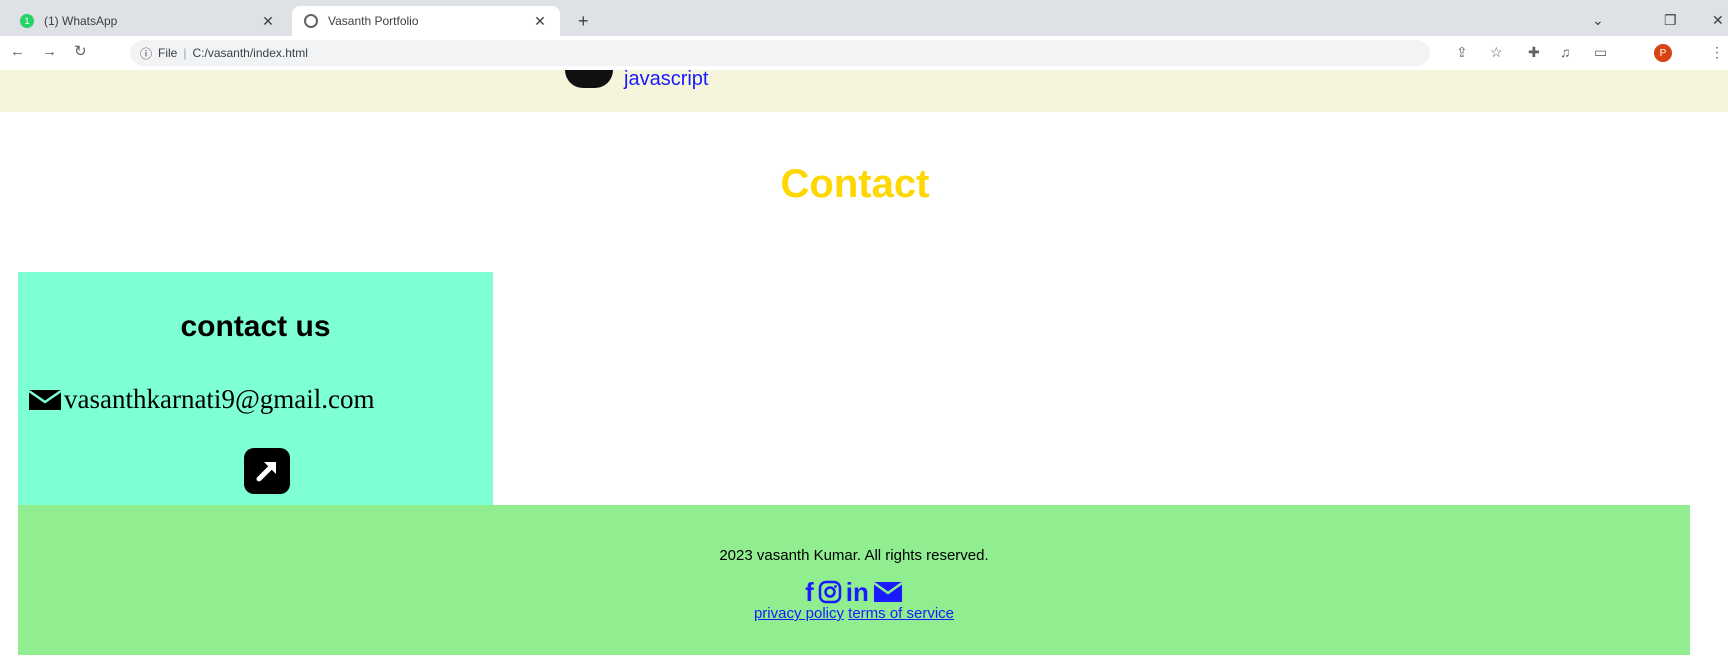  Describe the element at coordinates (1598, 20) in the screenshot. I see `tab-search-icon: ⌄` at that location.